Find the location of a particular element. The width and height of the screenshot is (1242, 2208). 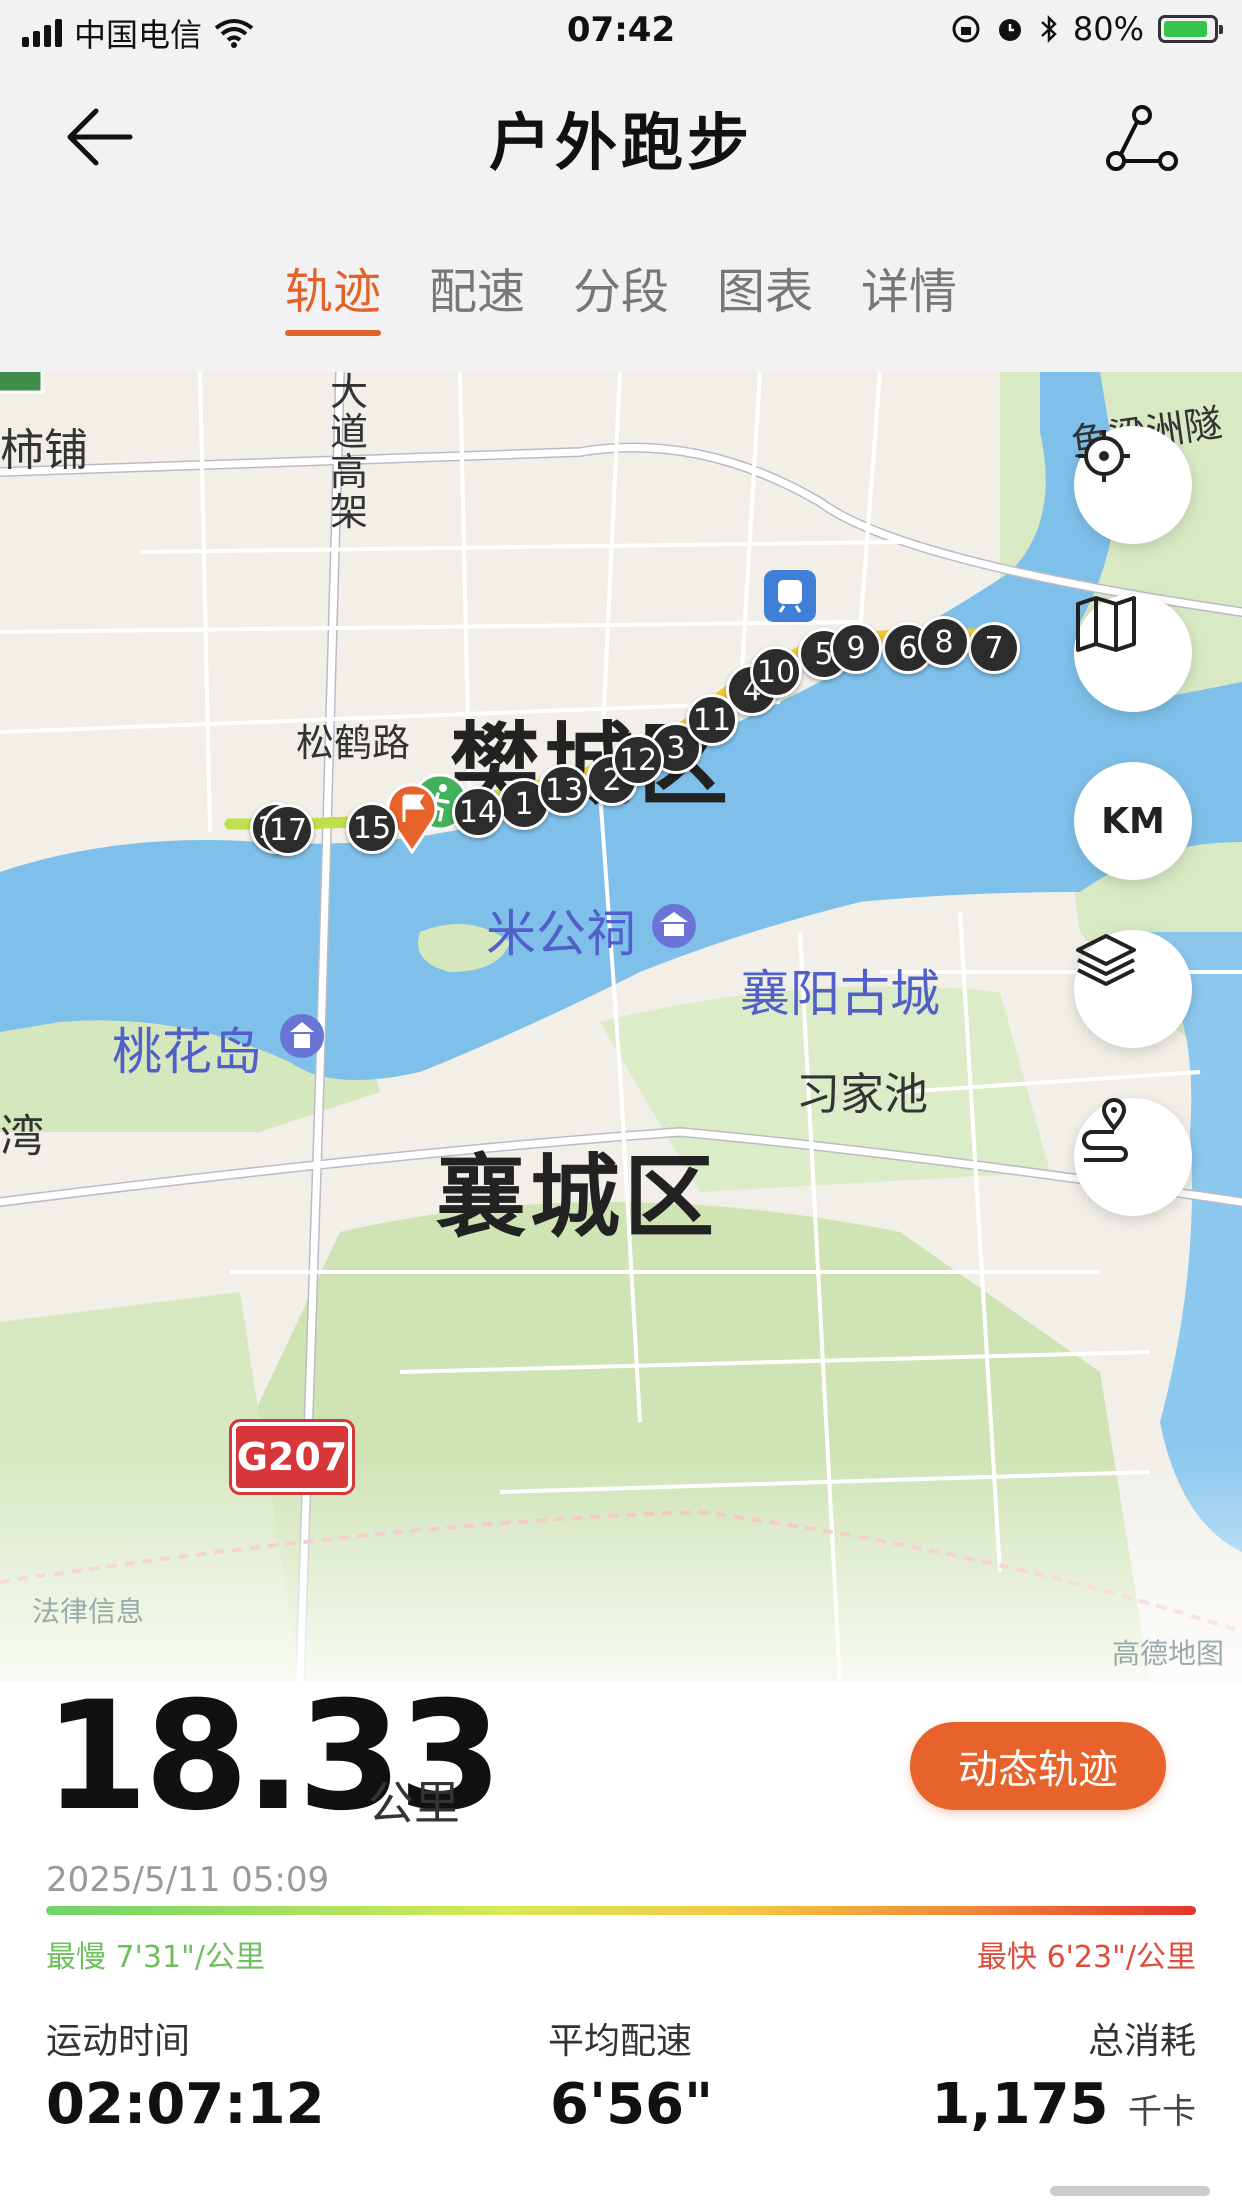

pagoda-icon is located at coordinates (302, 1036).